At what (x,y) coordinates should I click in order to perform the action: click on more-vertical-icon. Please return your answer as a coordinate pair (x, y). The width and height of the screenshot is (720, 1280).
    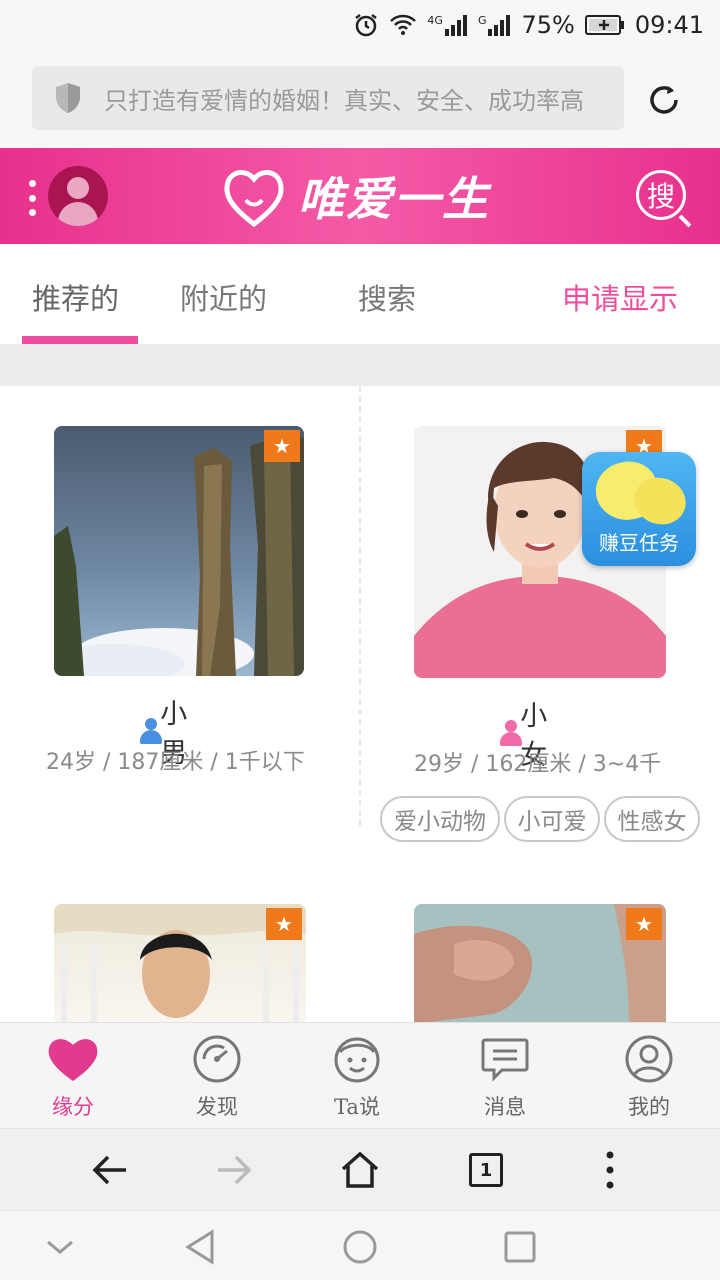
    Looking at the image, I should click on (610, 1170).